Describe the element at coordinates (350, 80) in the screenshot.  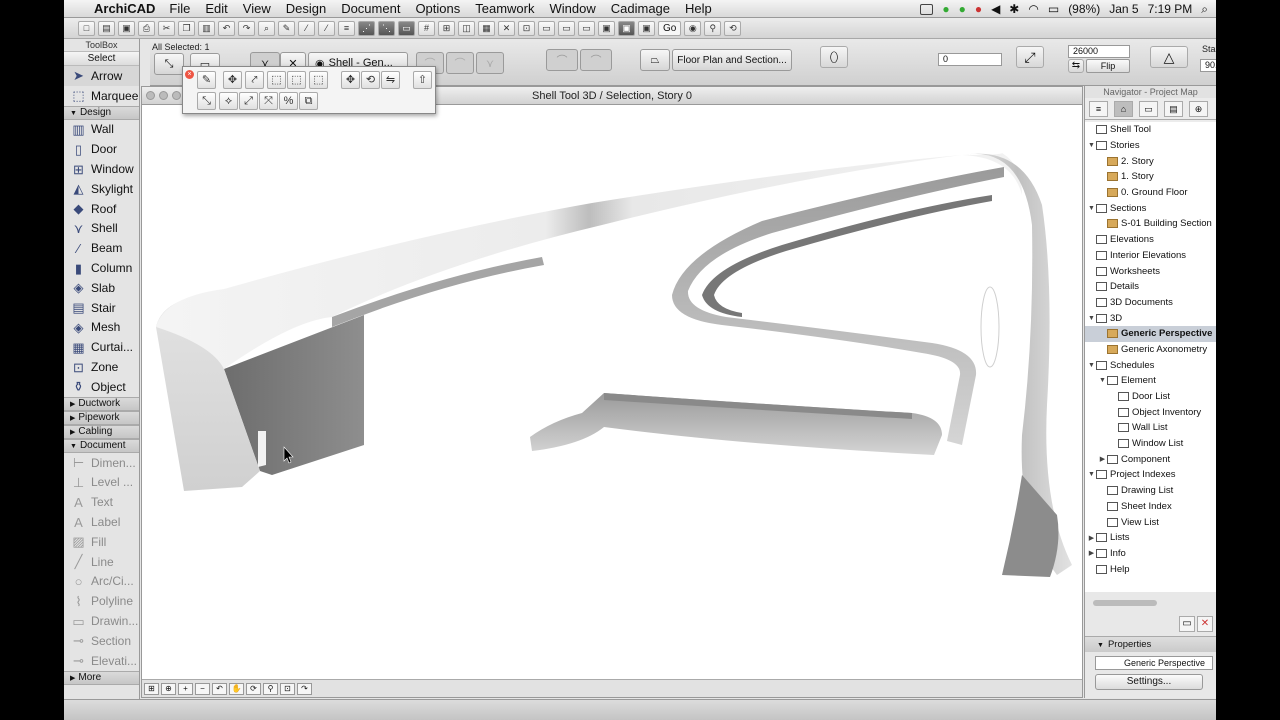
I see `drag-icon: ✥` at that location.